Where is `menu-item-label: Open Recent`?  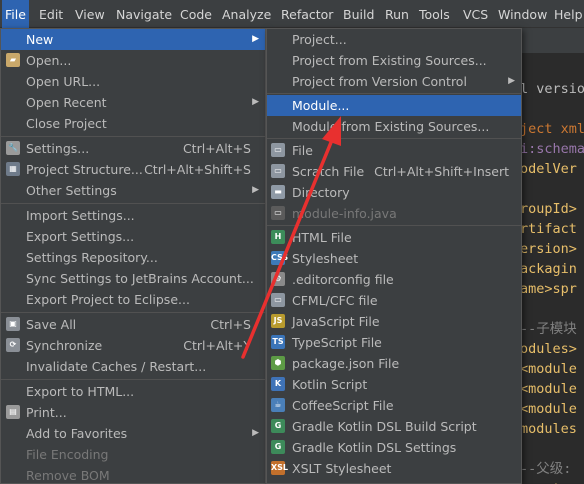 menu-item-label: Open Recent is located at coordinates (66, 102).